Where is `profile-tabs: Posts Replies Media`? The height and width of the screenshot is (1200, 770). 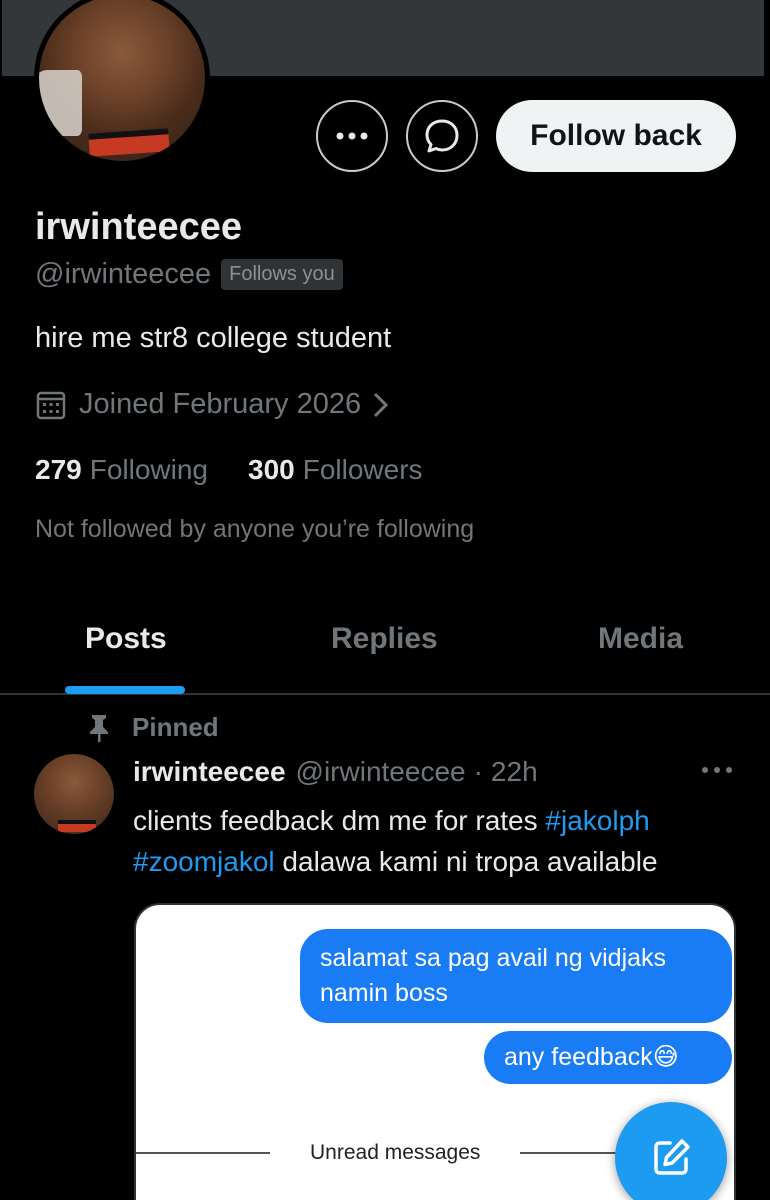 profile-tabs: Posts Replies Media is located at coordinates (385, 647).